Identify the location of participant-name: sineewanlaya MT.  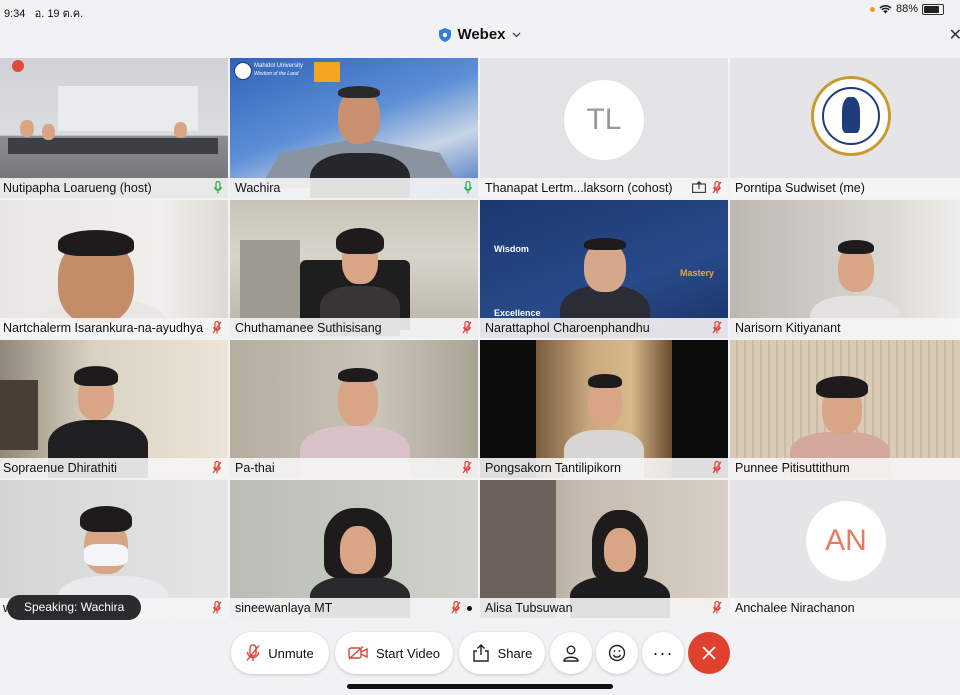
(284, 608).